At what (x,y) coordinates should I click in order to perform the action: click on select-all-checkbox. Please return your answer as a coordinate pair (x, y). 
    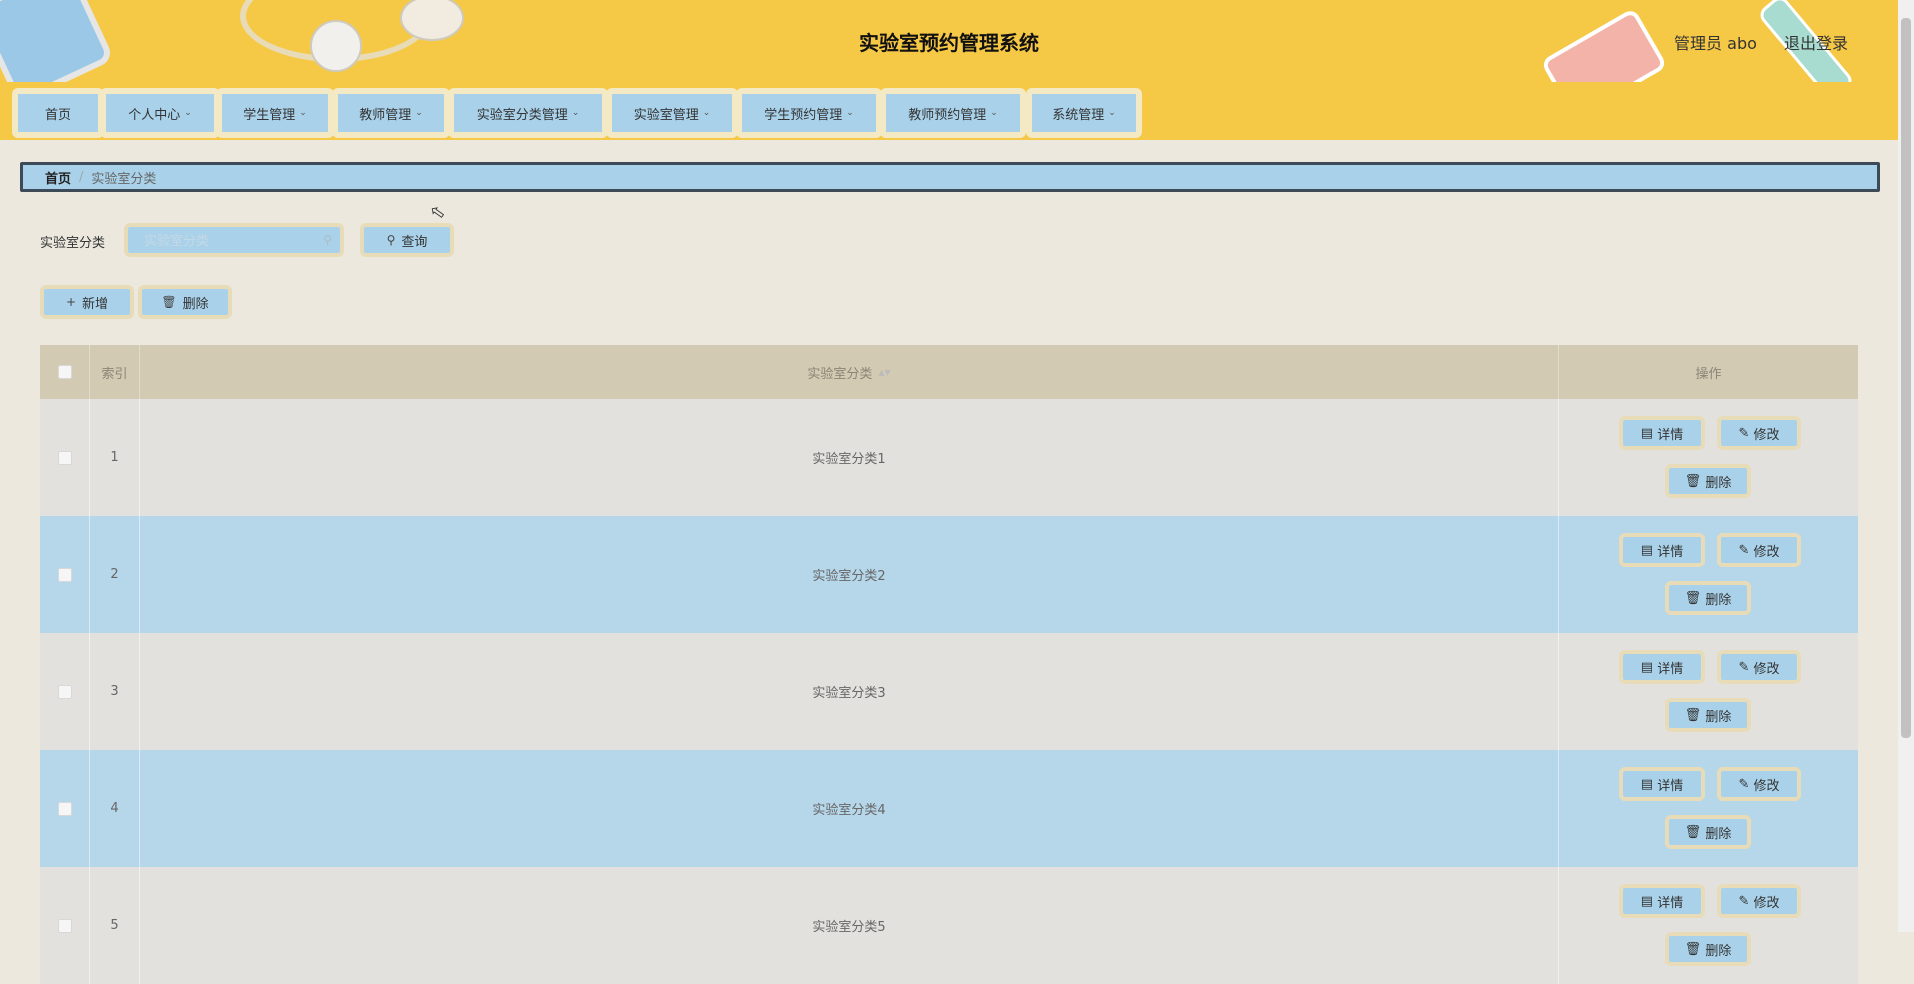
    Looking at the image, I should click on (64, 372).